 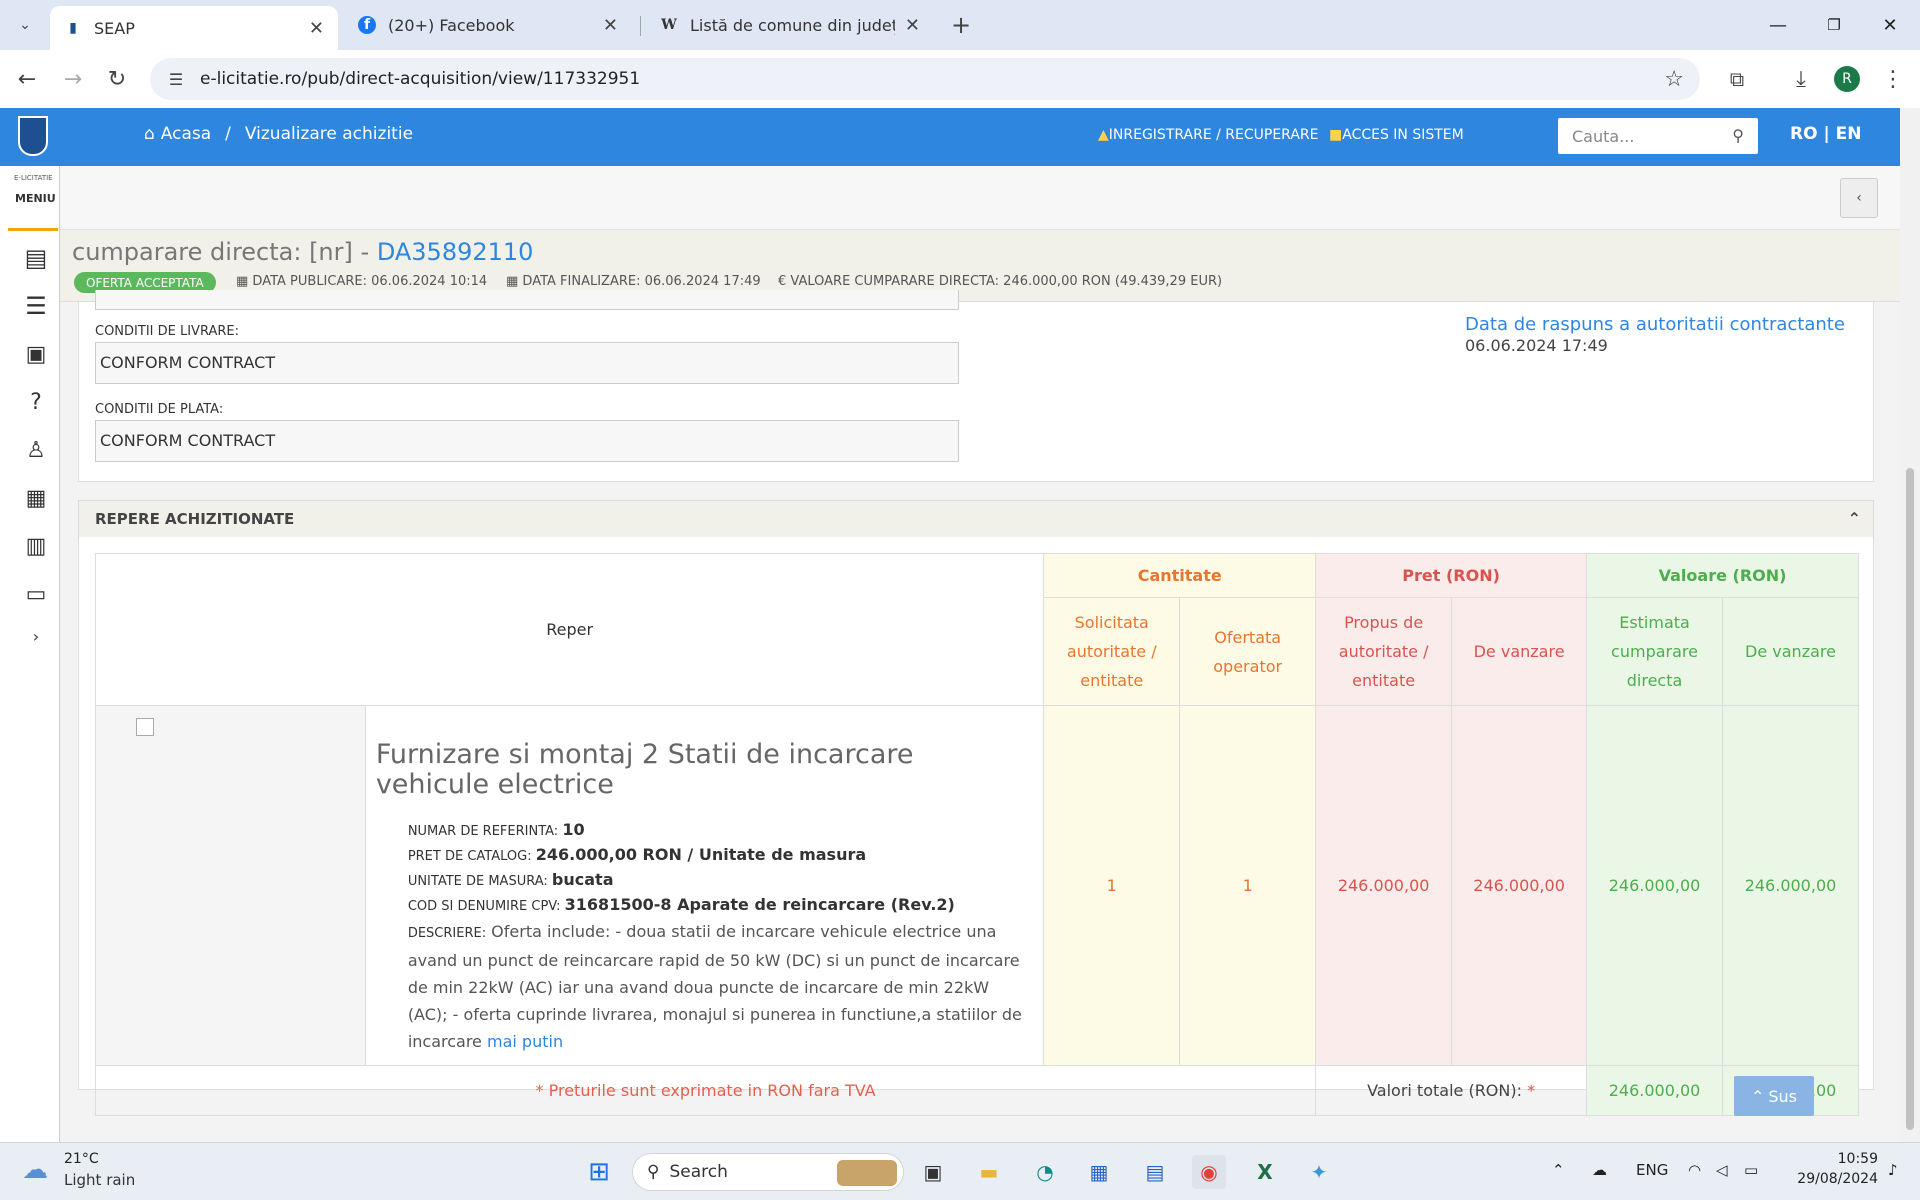 I want to click on payment-label: CONDITII DE PLATA:, so click(x=159, y=409).